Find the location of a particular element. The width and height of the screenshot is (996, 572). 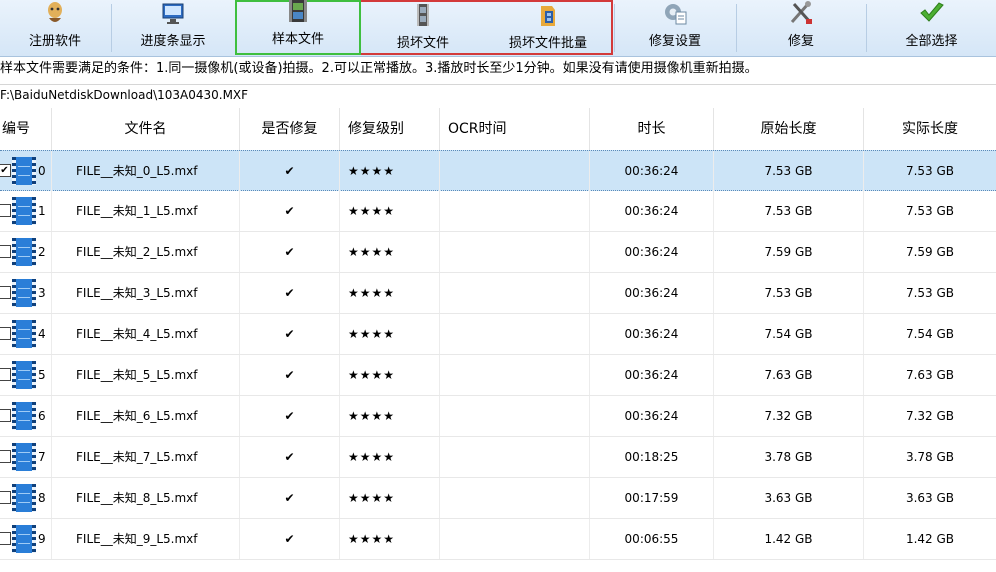

sample-file-label: 样本文件 is located at coordinates (297, 39).